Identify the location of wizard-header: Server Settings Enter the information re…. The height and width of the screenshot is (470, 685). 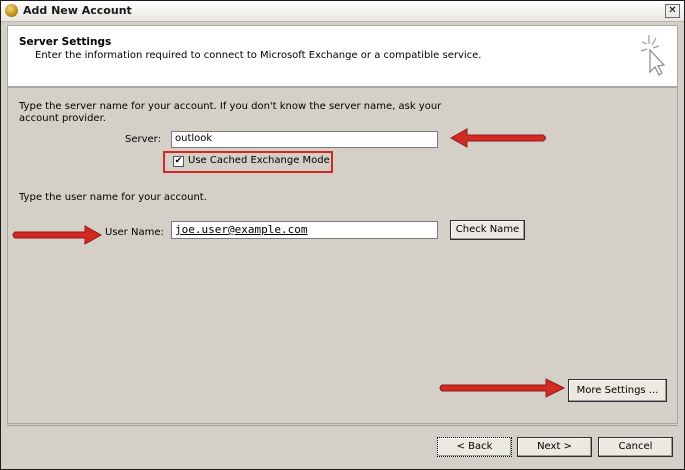
(342, 56).